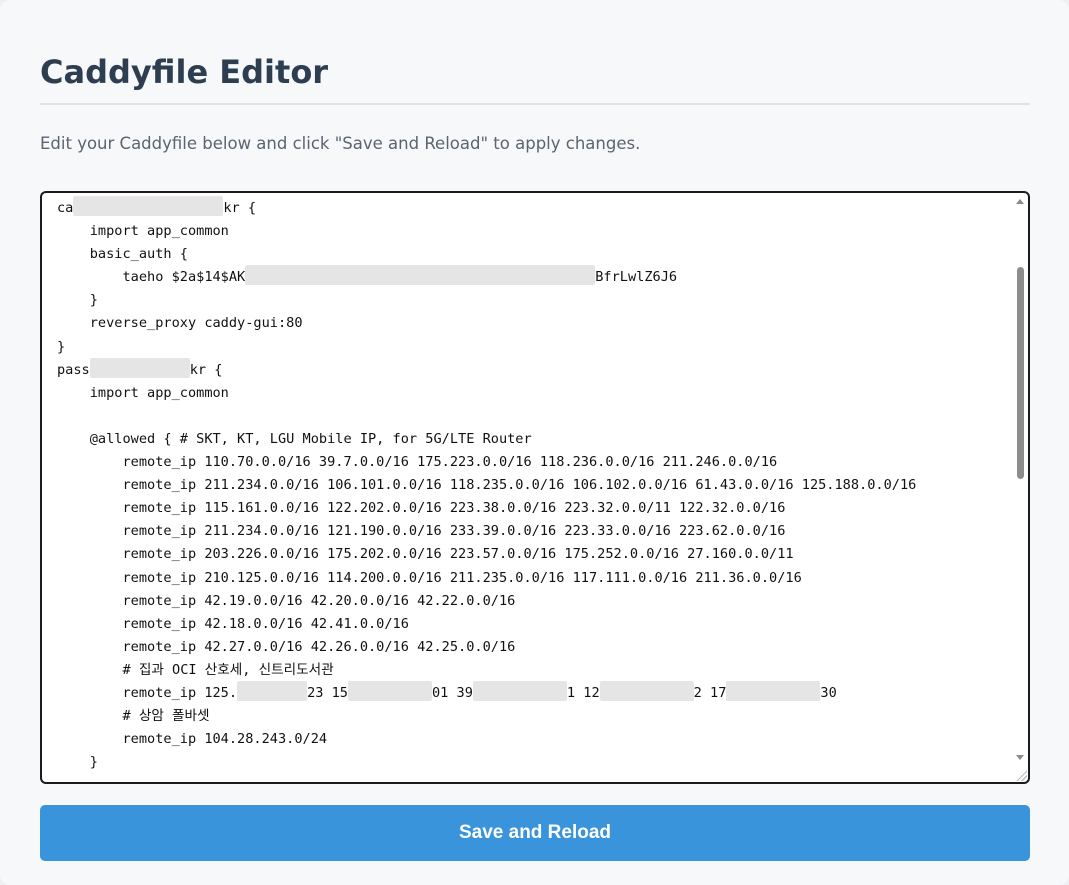 The width and height of the screenshot is (1069, 885). What do you see at coordinates (486, 716) in the screenshot?
I see `code-line: # 상암 폴바셋` at bounding box center [486, 716].